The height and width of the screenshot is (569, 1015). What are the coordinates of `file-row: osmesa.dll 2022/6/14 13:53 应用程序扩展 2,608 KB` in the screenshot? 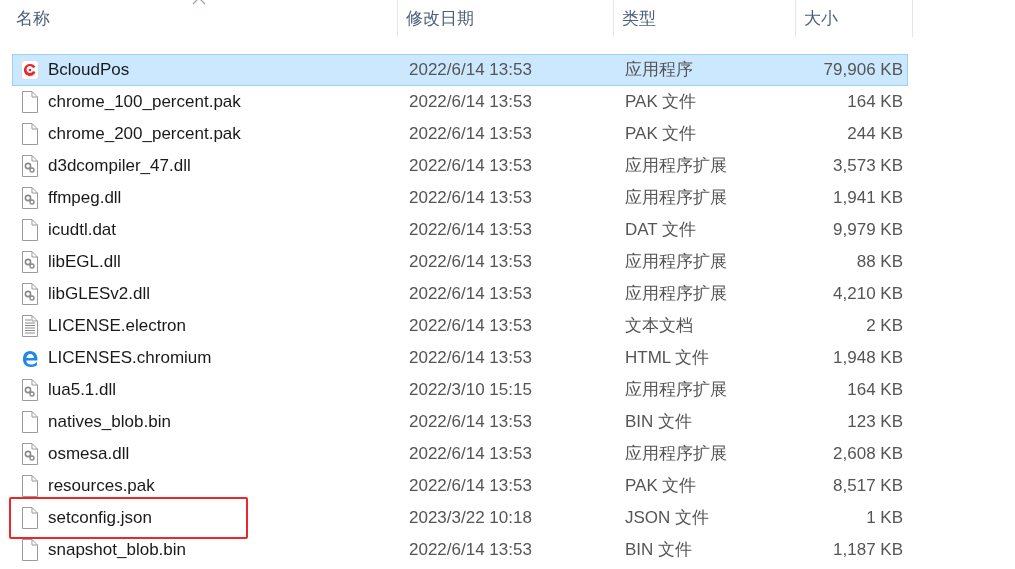 It's located at (460, 454).